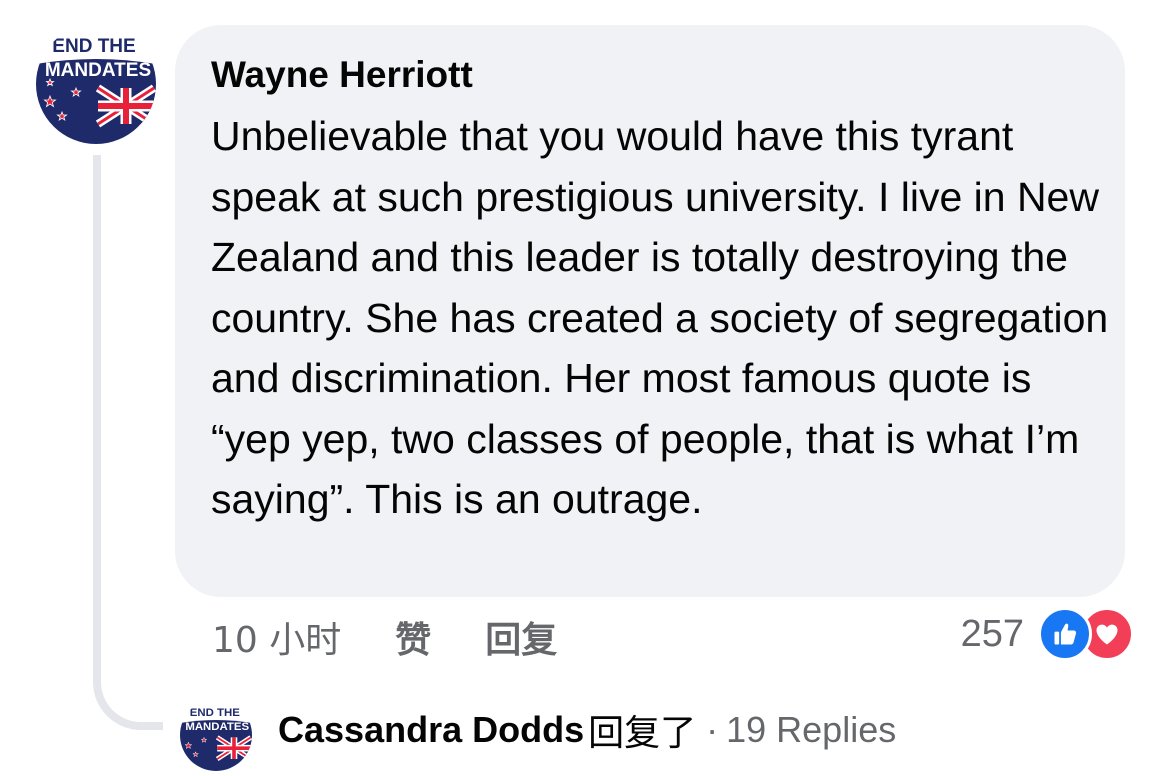 The height and width of the screenshot is (776, 1170). What do you see at coordinates (811, 729) in the screenshot?
I see `reply-count: 19 Replies` at bounding box center [811, 729].